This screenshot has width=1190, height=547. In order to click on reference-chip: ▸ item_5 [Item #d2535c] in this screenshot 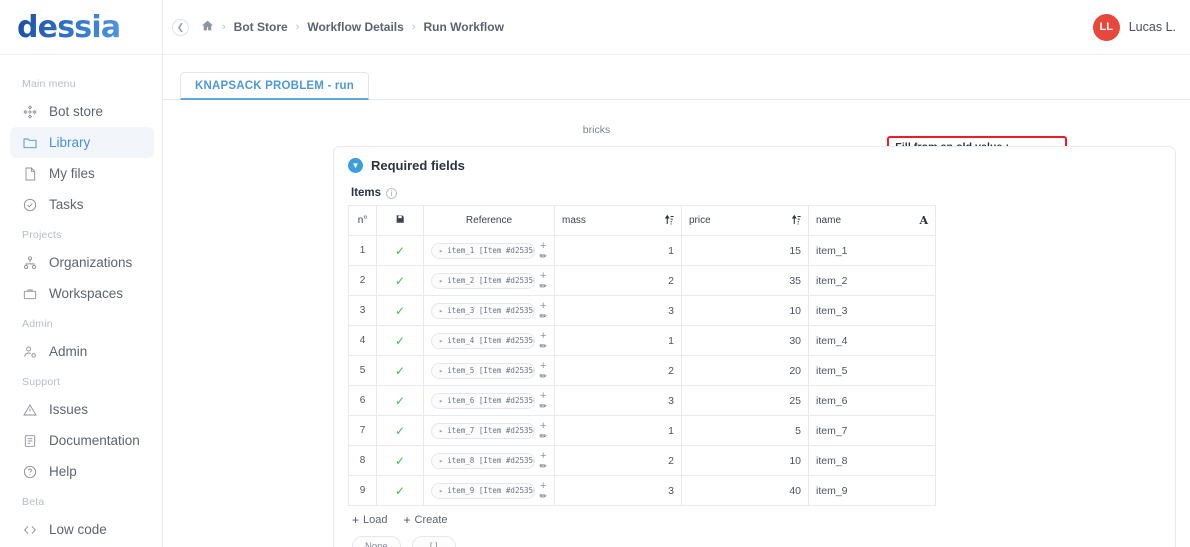, I will do `click(483, 370)`.